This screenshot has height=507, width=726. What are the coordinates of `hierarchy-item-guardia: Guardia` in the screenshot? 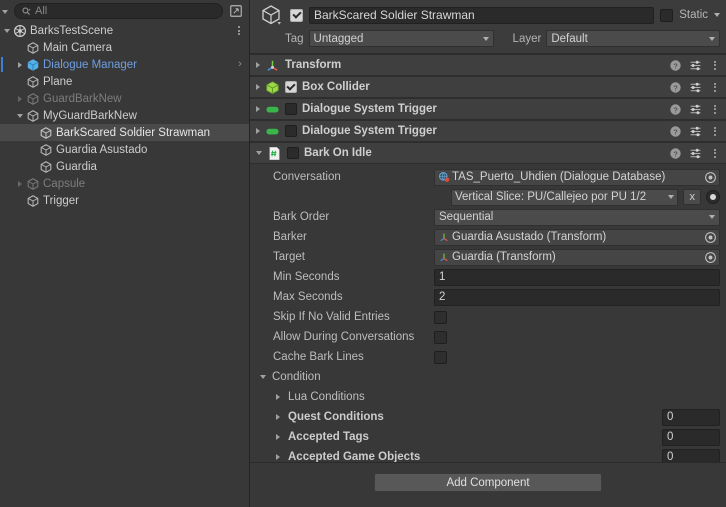 It's located at (124, 166).